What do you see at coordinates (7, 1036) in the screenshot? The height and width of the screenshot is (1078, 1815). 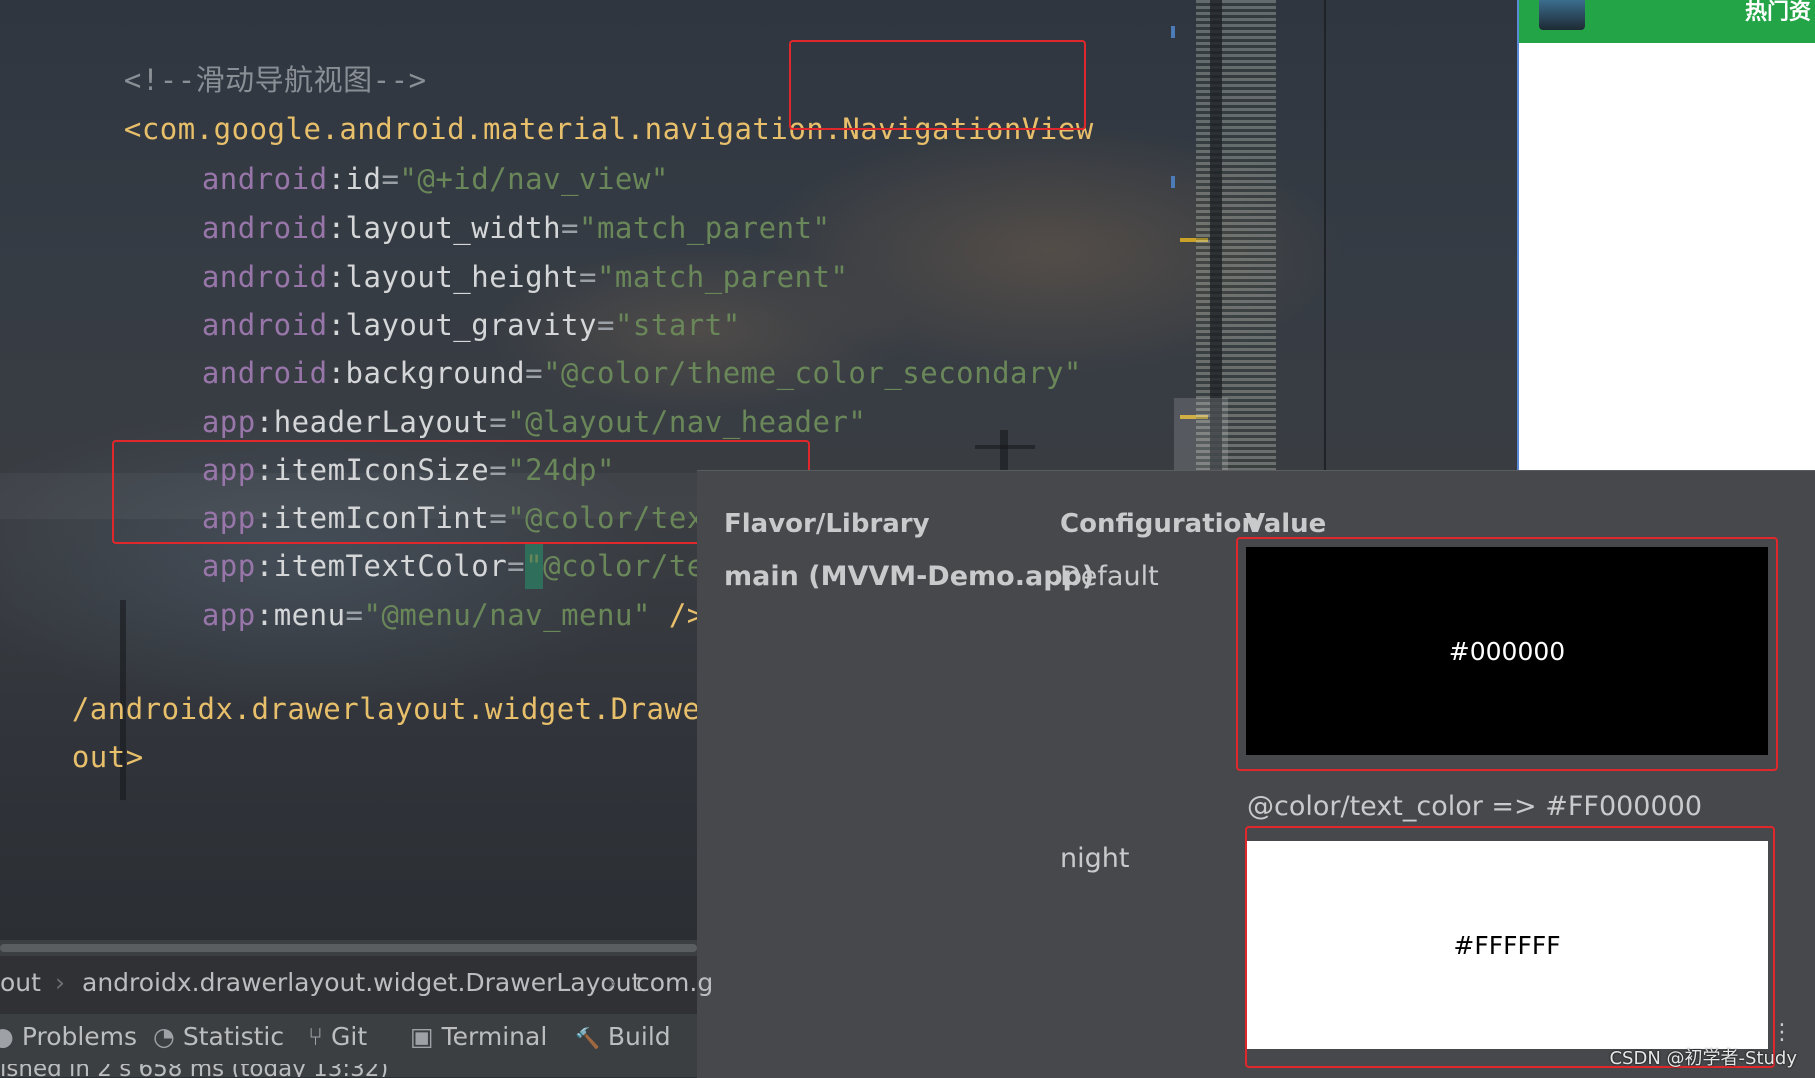 I see `problems-icon: ●` at bounding box center [7, 1036].